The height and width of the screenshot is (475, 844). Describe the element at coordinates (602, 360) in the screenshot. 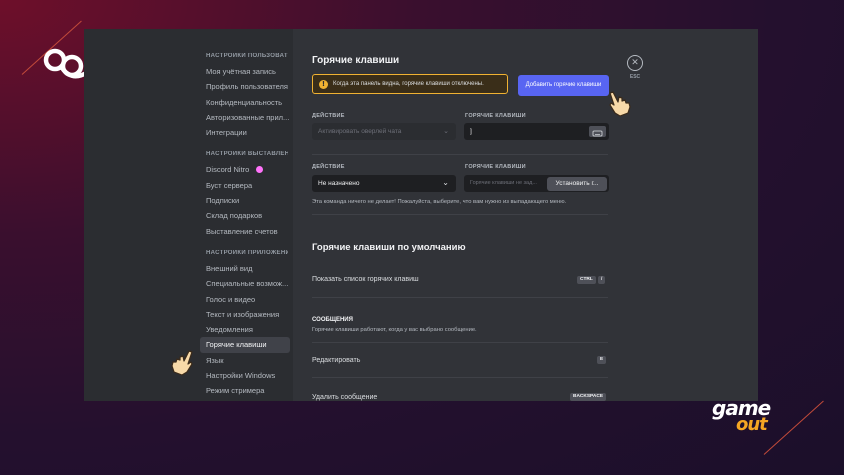

I see `keycap-e: E` at that location.